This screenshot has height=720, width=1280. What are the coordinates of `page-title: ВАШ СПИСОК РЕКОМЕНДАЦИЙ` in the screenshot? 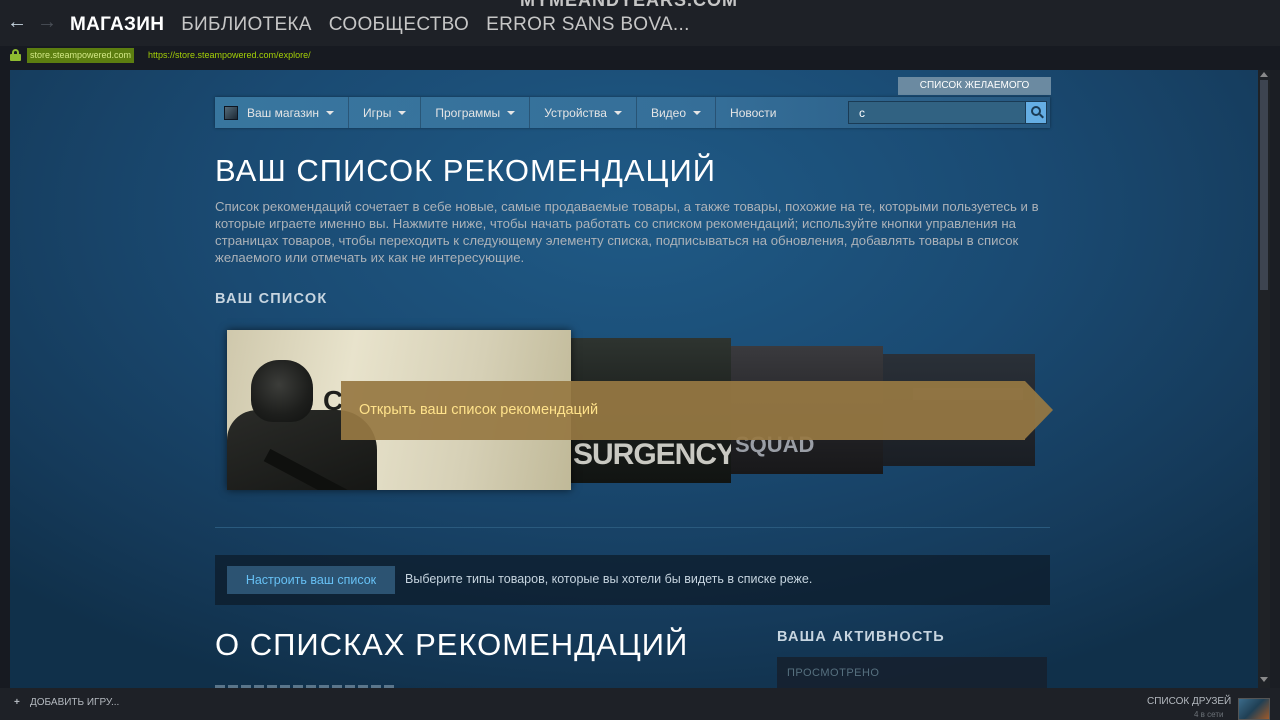 It's located at (466, 170).